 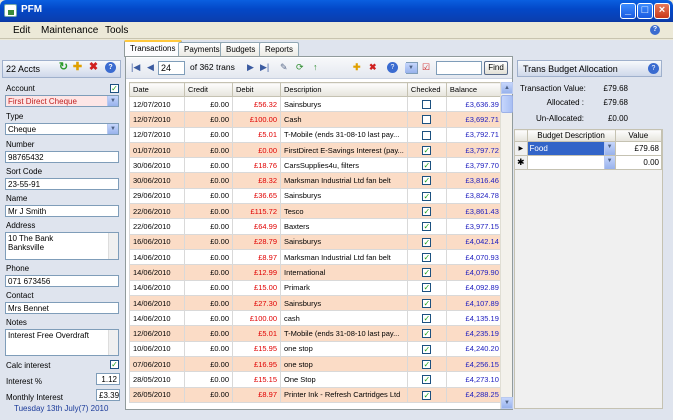 What do you see at coordinates (256, 241) in the screenshot?
I see `cell-debit: £28.79` at bounding box center [256, 241].